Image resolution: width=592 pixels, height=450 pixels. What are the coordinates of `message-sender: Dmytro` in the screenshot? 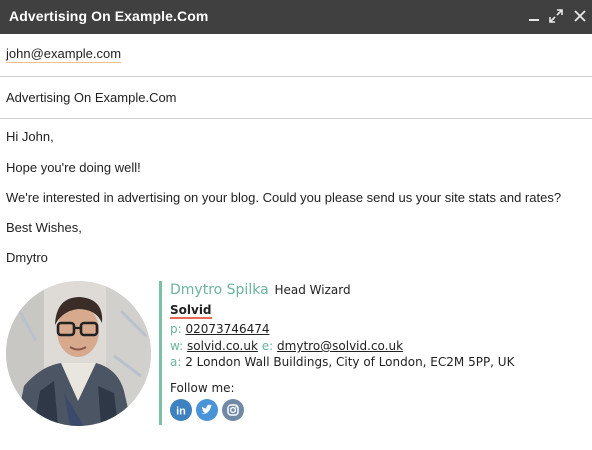 It's located at (27, 257).